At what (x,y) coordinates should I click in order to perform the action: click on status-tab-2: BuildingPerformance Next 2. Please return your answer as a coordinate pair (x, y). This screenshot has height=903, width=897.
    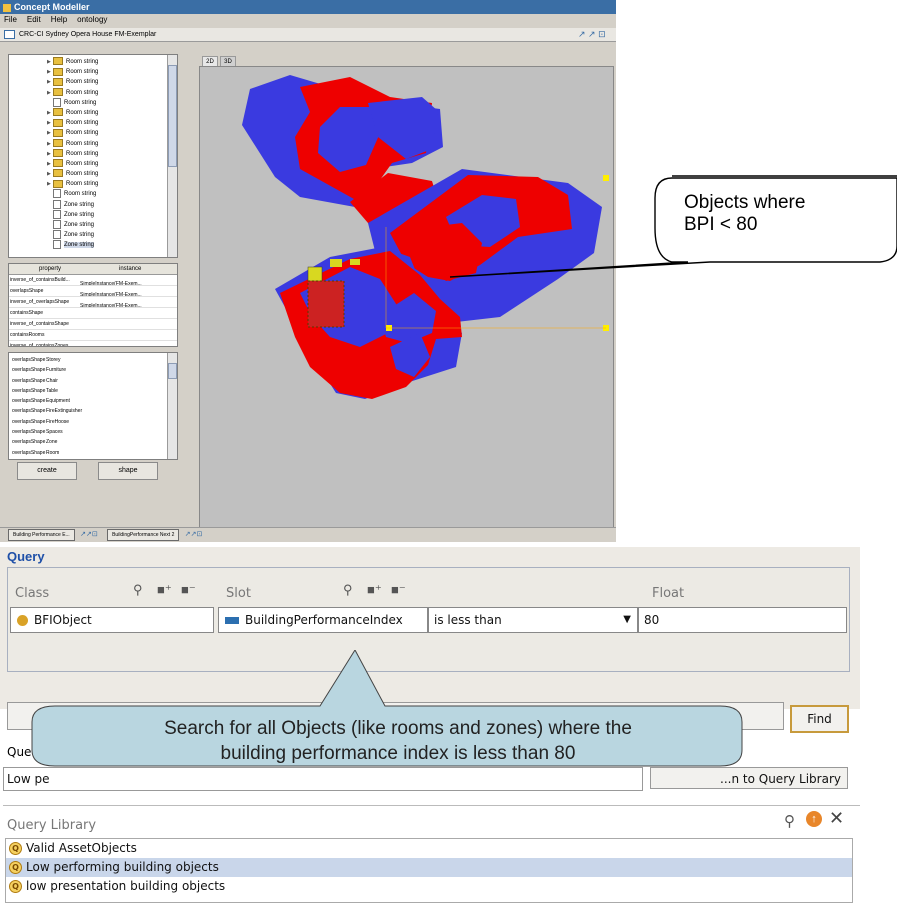
    Looking at the image, I should click on (143, 534).